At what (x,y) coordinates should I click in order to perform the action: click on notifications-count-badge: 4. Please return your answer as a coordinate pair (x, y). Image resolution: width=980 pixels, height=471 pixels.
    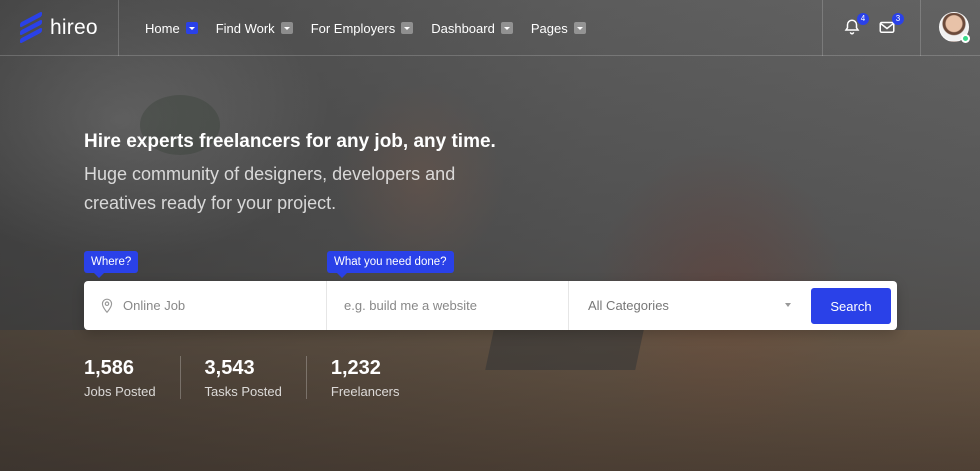
    Looking at the image, I should click on (863, 19).